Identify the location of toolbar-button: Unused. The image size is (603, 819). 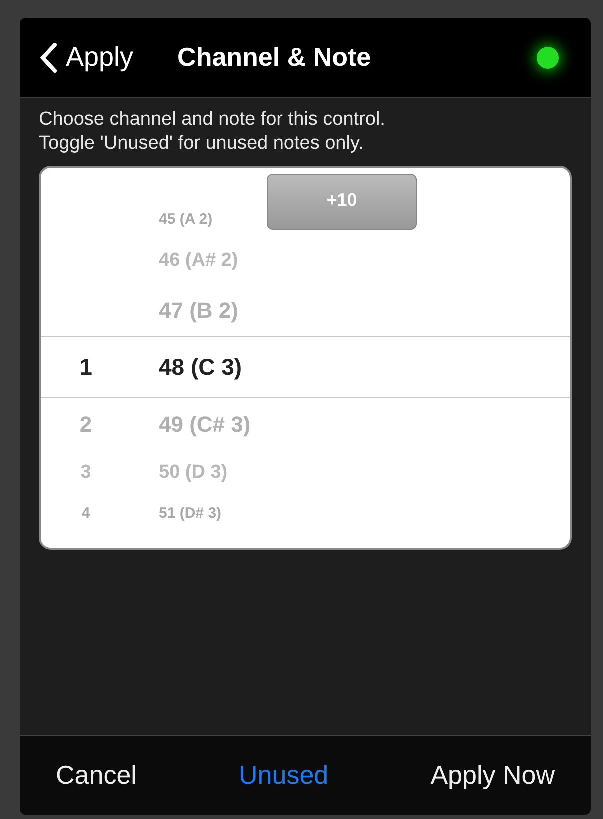
(284, 775).